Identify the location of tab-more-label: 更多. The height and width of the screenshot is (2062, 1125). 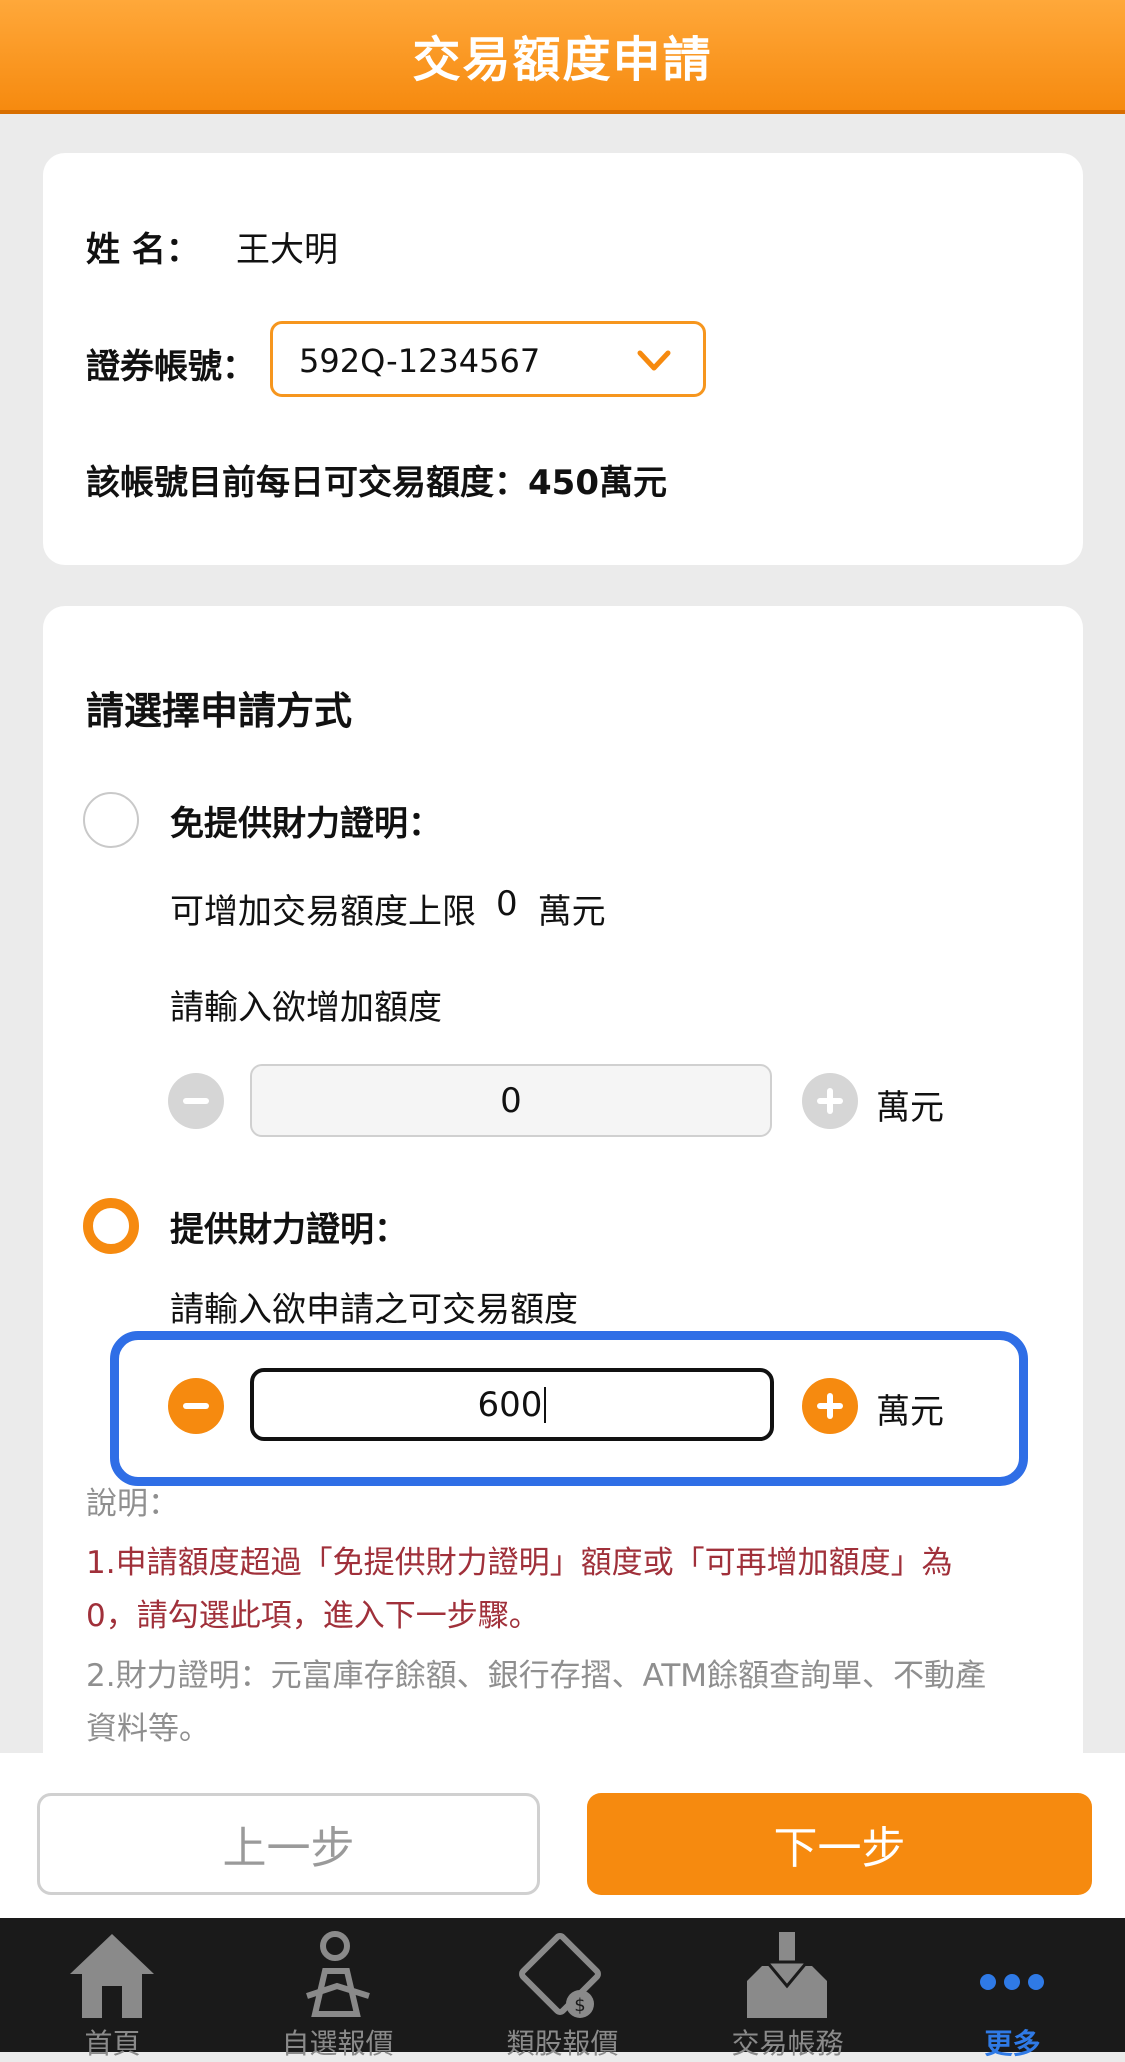
(1012, 2043).